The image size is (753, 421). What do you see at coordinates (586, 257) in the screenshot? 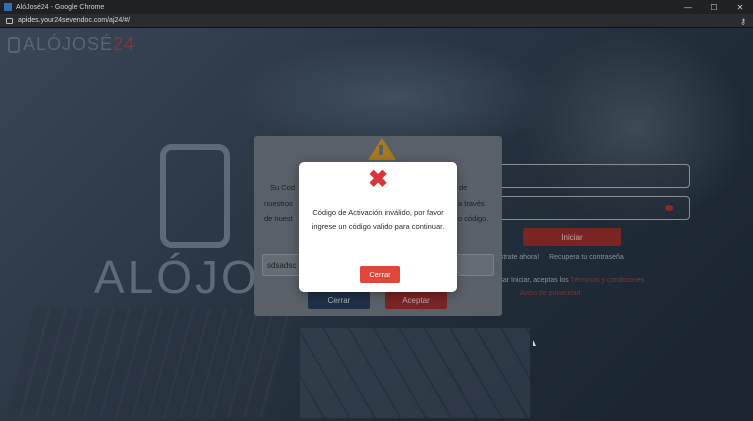
I see `recover-password-link: Recupera tu contraseña` at bounding box center [586, 257].